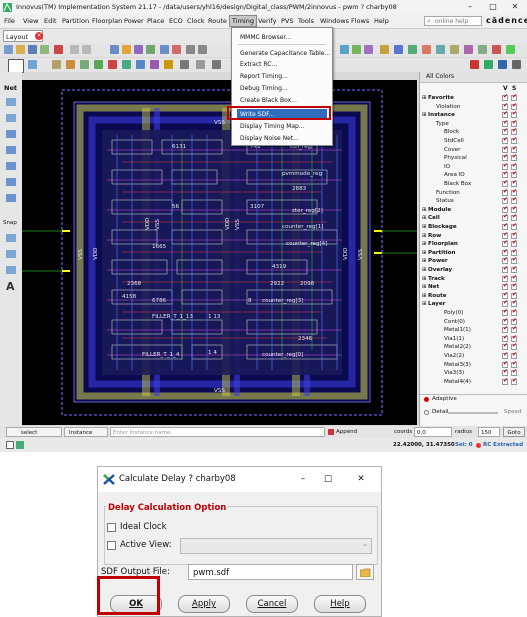 The width and height of the screenshot is (527, 617). I want to click on settings-icon, so click(32, 64).